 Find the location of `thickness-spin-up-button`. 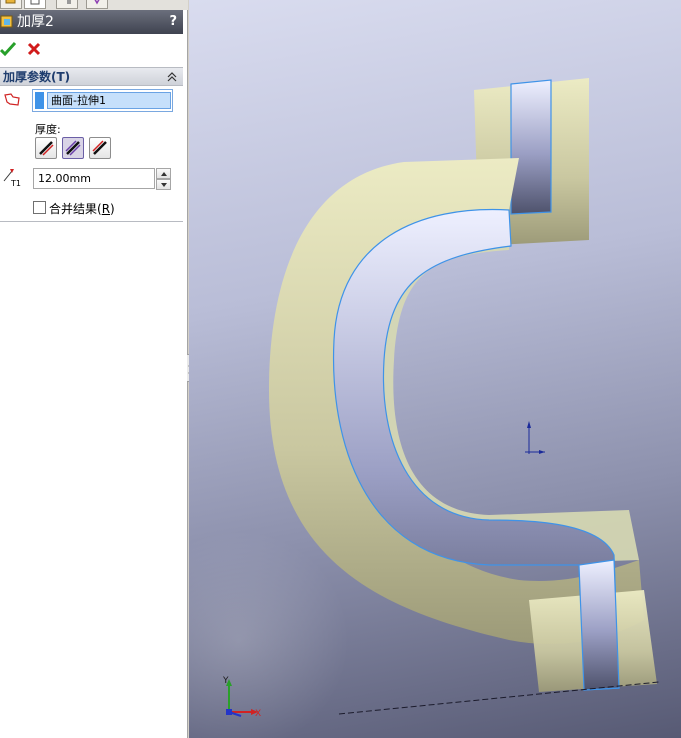

thickness-spin-up-button is located at coordinates (163, 173).